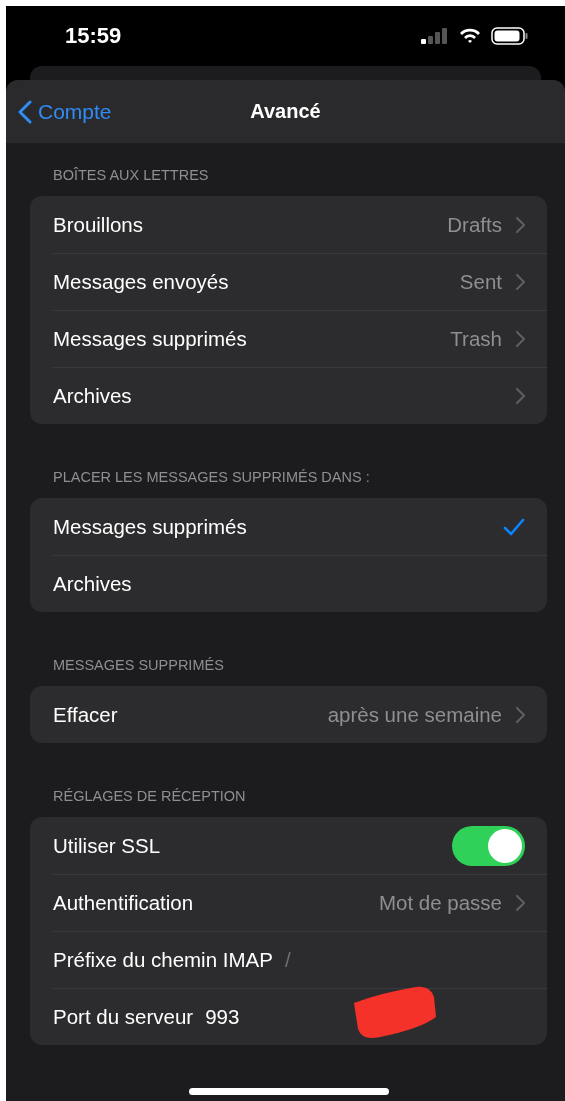 The image size is (565, 1101). What do you see at coordinates (107, 845) in the screenshot?
I see `row-label: Utiliser SSL` at bounding box center [107, 845].